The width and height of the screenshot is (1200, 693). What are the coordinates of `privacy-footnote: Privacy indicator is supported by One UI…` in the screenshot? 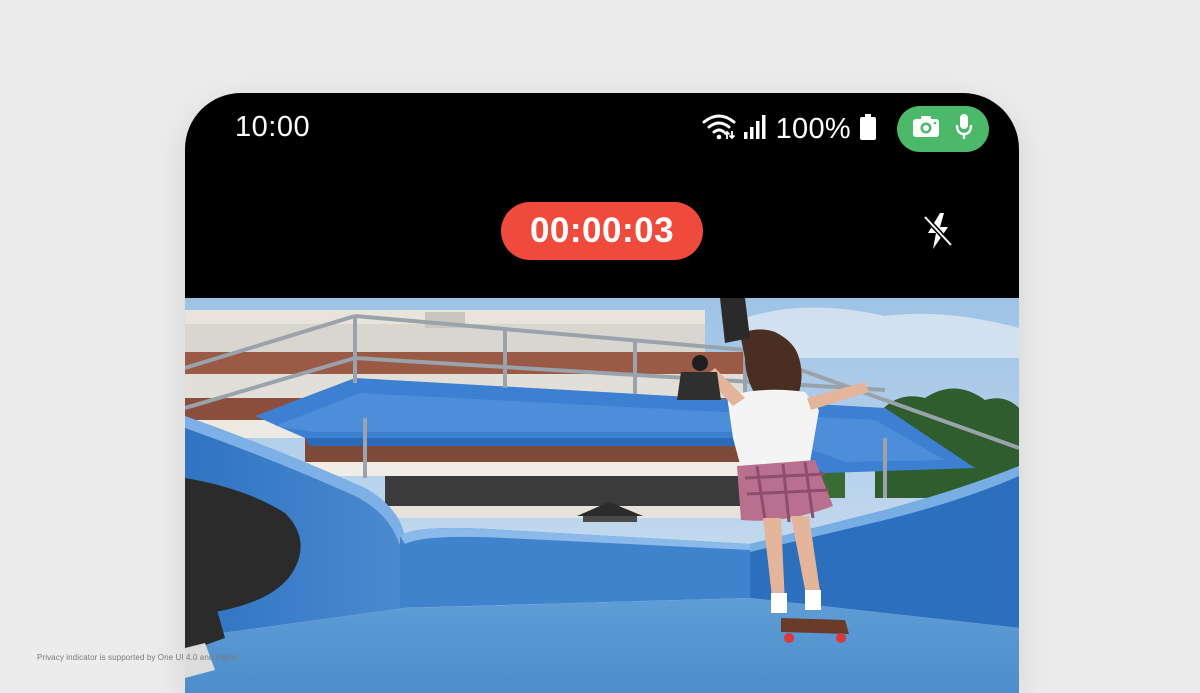 It's located at (139, 657).